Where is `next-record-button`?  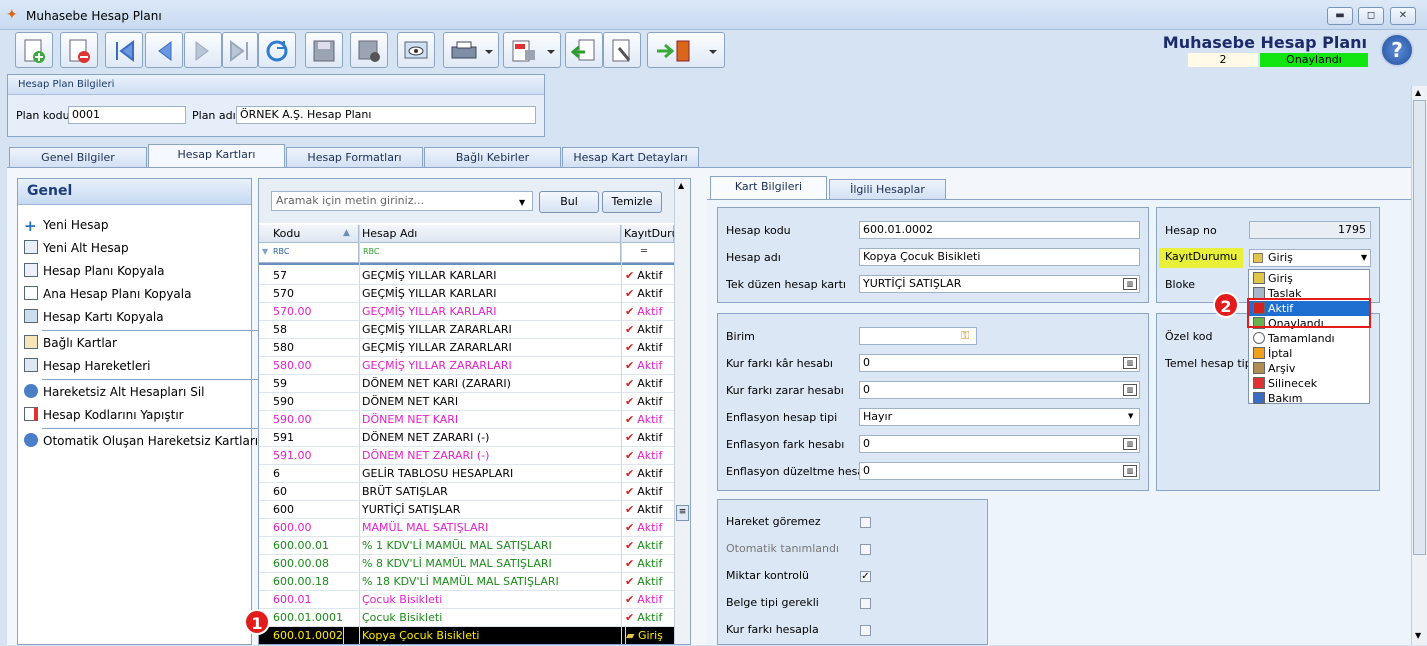 next-record-button is located at coordinates (203, 50).